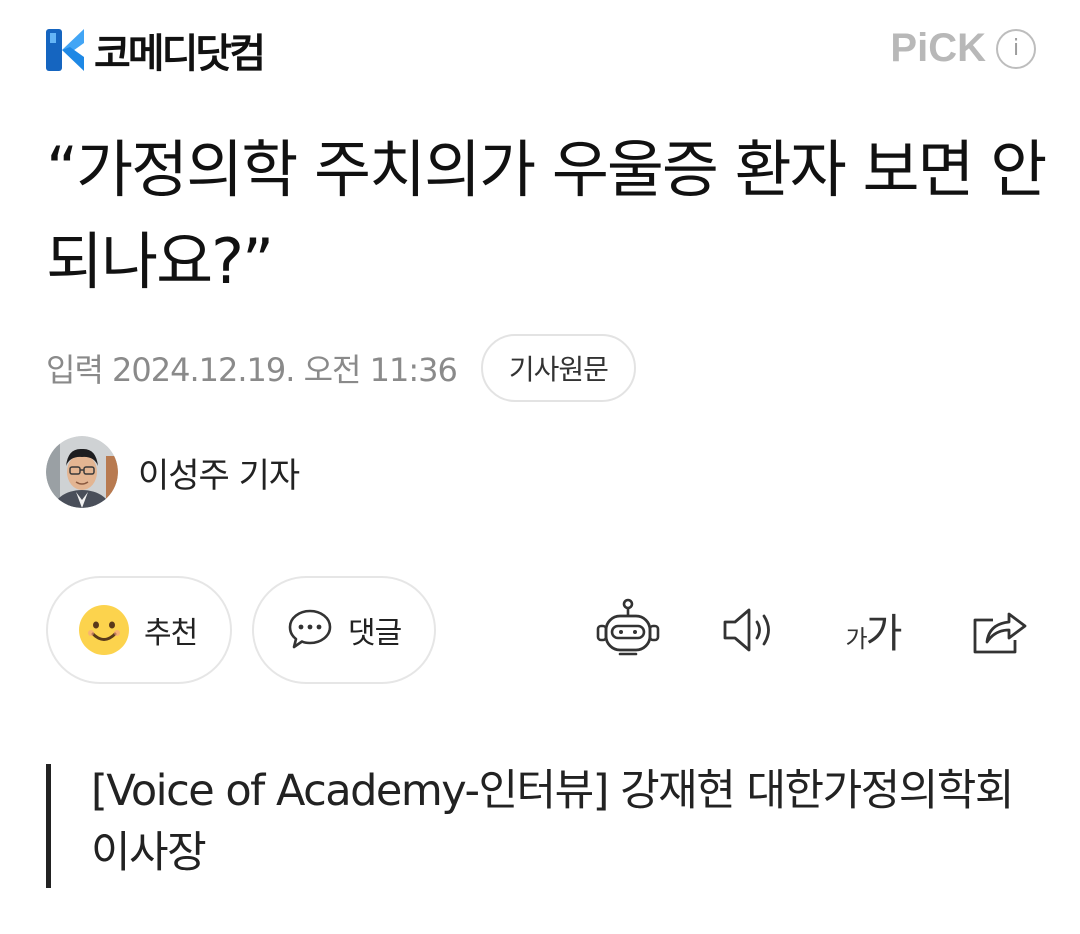 The image size is (1080, 934). I want to click on article-meta: 입력 2024.12.19. 오전 11:36 기사원문, so click(341, 368).